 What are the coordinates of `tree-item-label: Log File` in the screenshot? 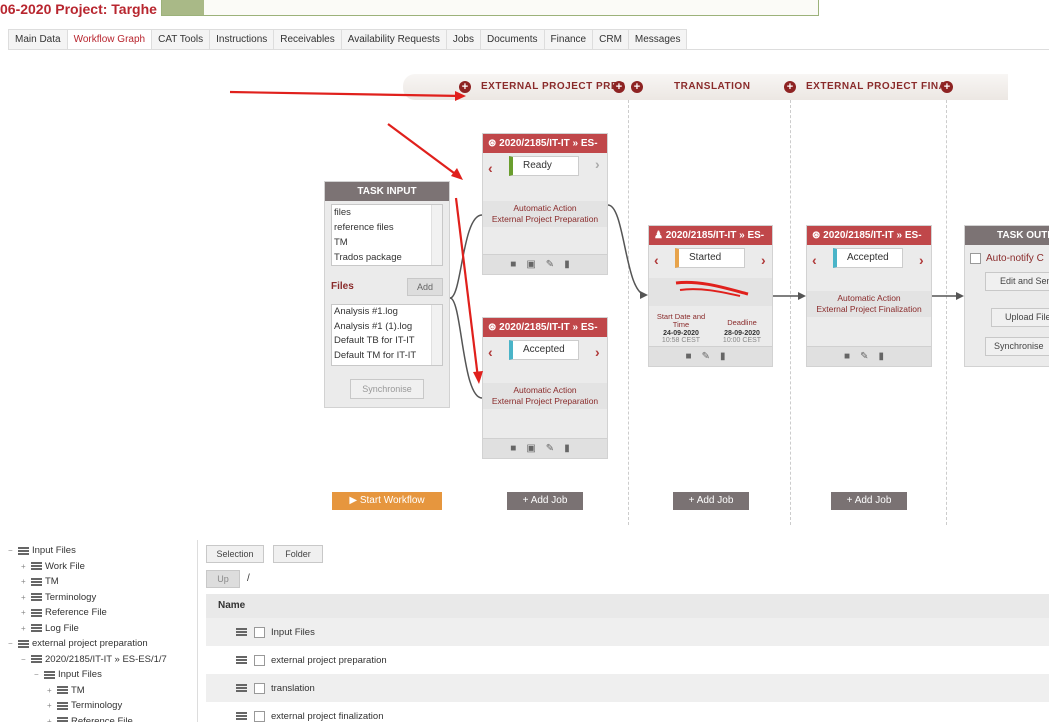 It's located at (62, 628).